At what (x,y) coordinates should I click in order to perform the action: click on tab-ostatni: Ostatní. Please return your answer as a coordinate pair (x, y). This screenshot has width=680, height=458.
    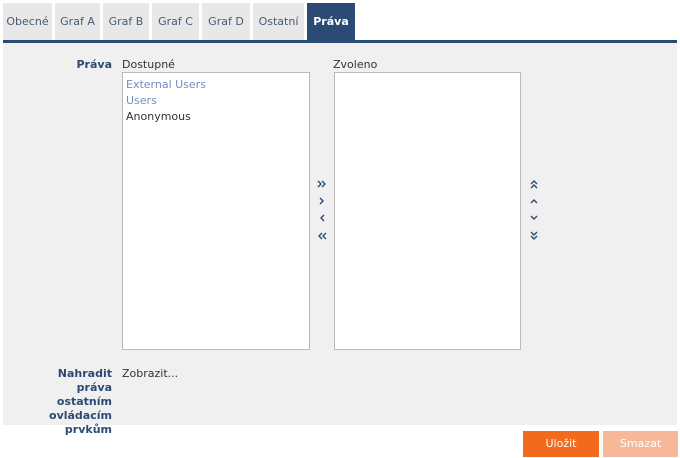
    Looking at the image, I should click on (278, 21).